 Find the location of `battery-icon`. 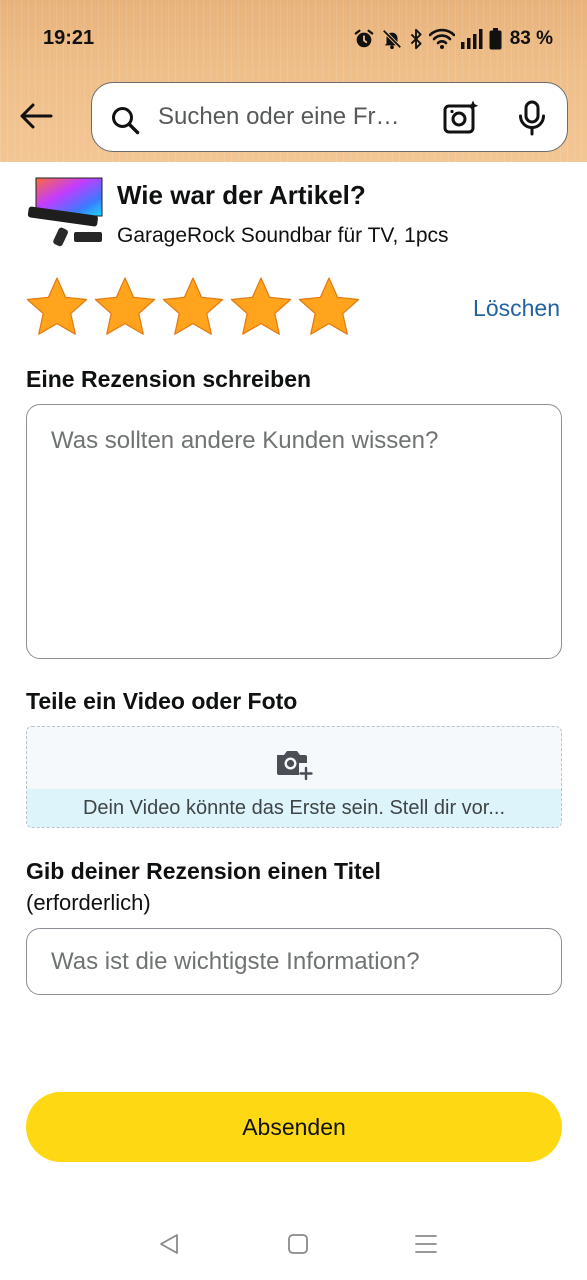

battery-icon is located at coordinates (495, 39).